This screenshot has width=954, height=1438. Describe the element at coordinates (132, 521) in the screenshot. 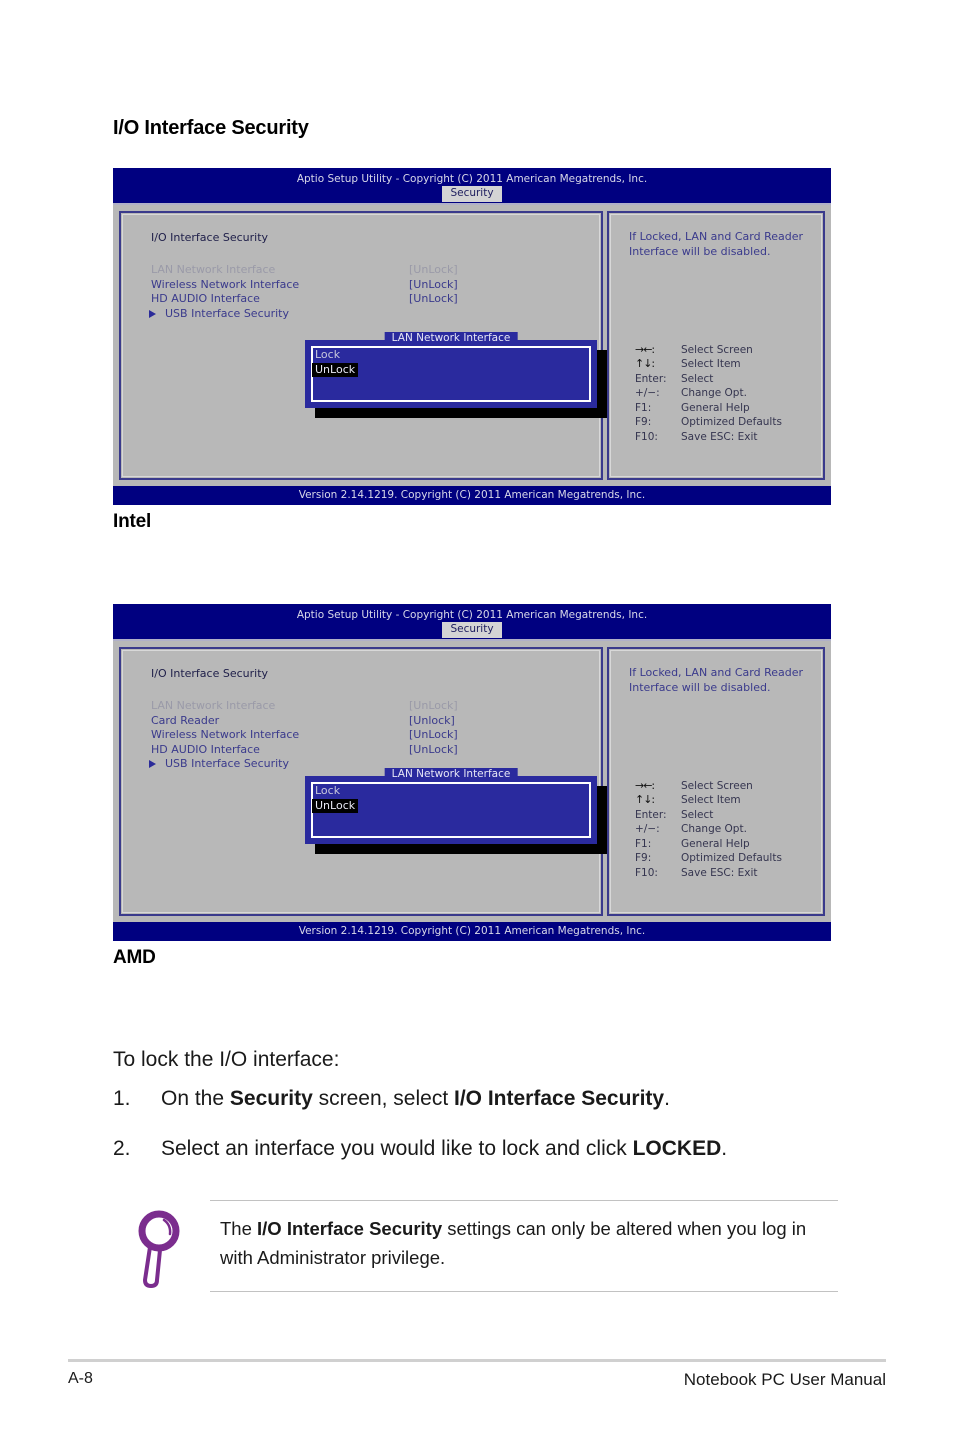

I see `caption-intel: Intel` at that location.